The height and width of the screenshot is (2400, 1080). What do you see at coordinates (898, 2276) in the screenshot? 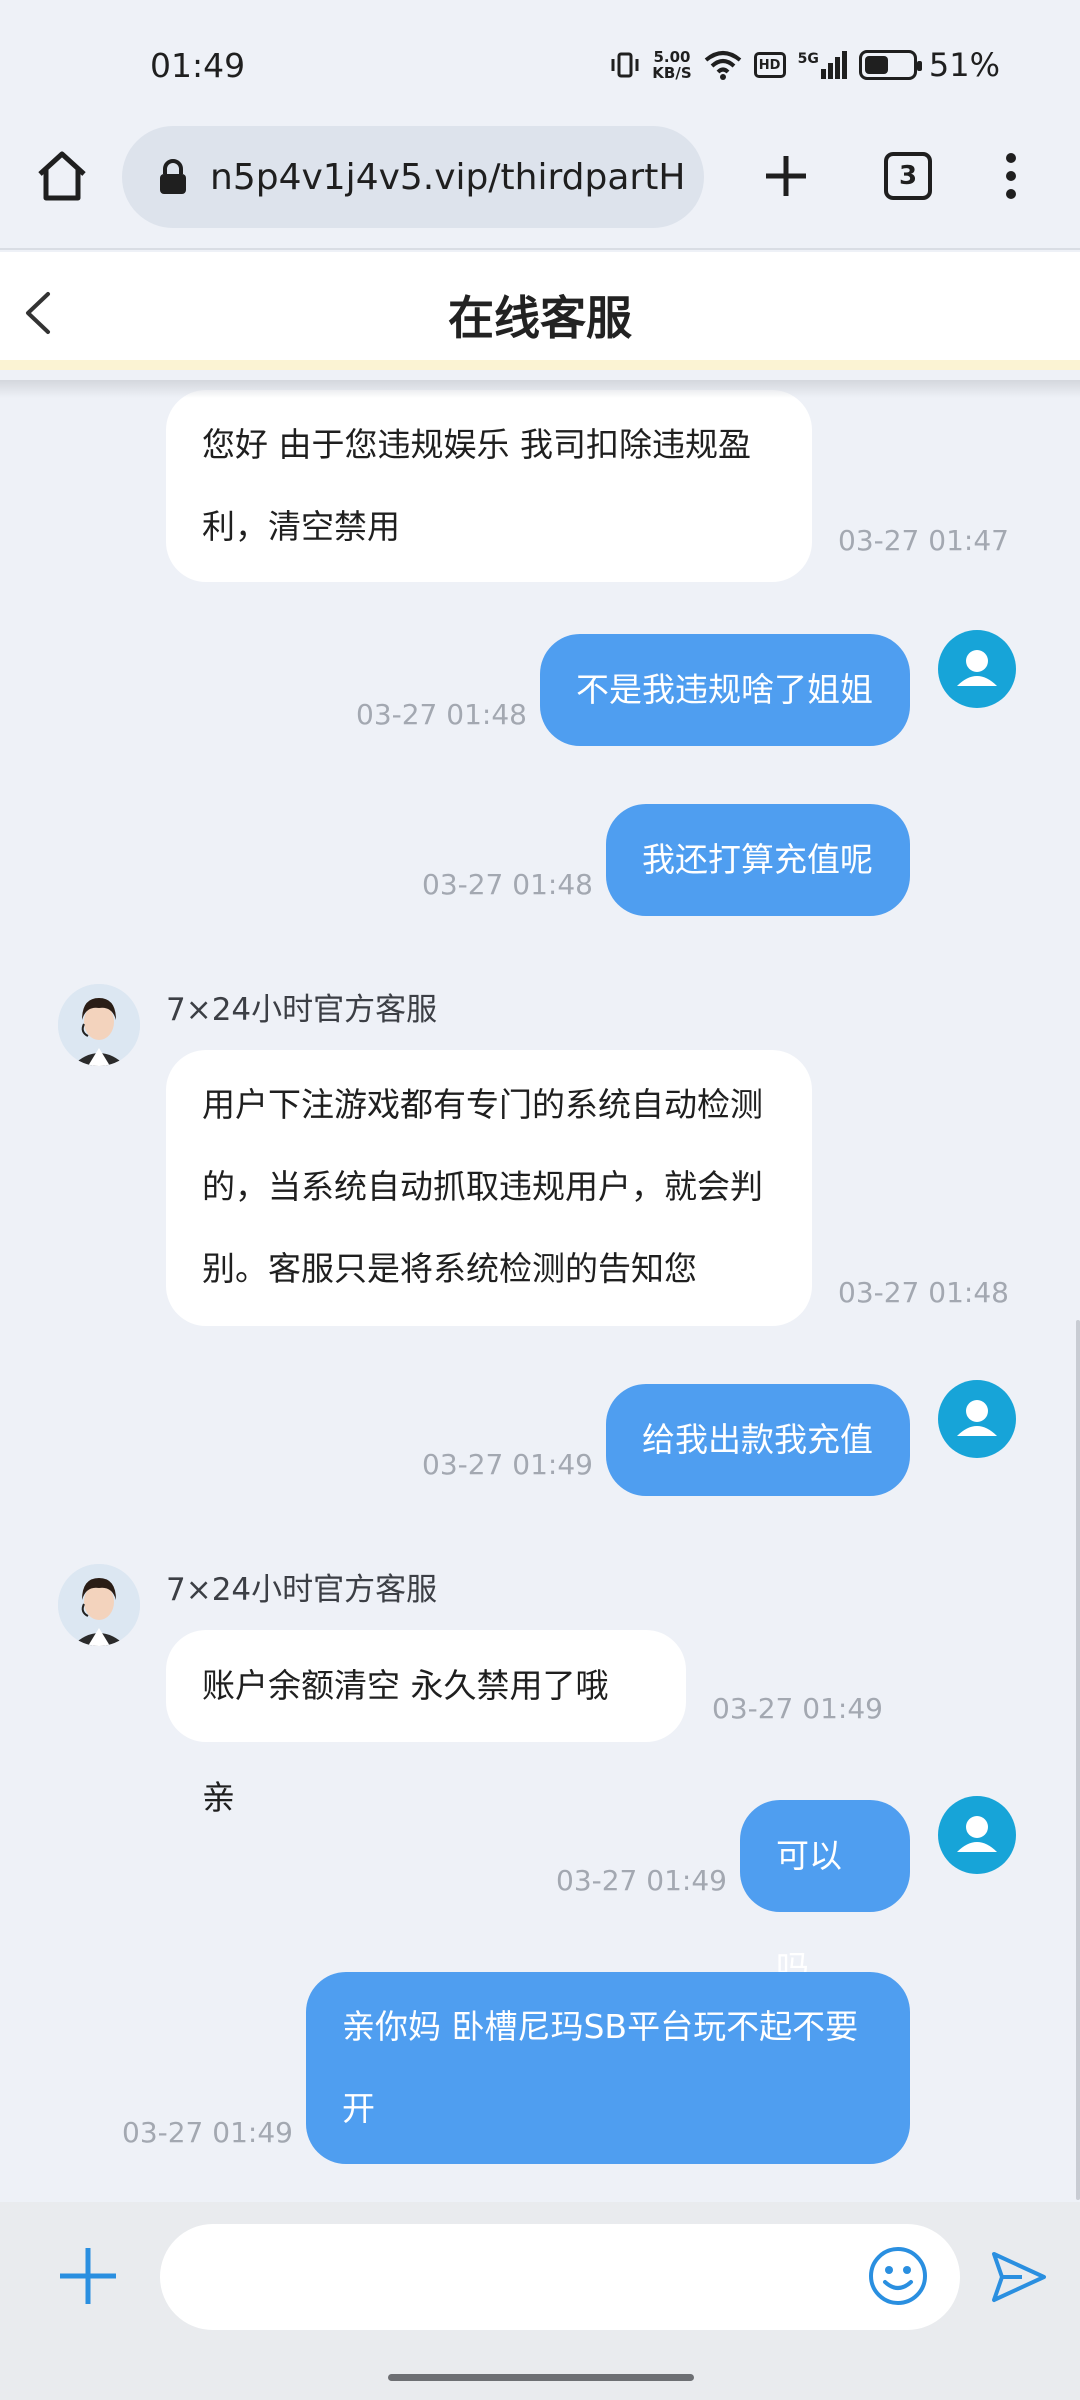
I see `emoji-icon` at bounding box center [898, 2276].